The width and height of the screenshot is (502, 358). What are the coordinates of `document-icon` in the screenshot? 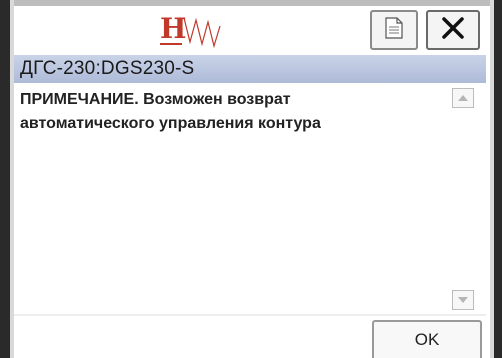 It's located at (394, 30).